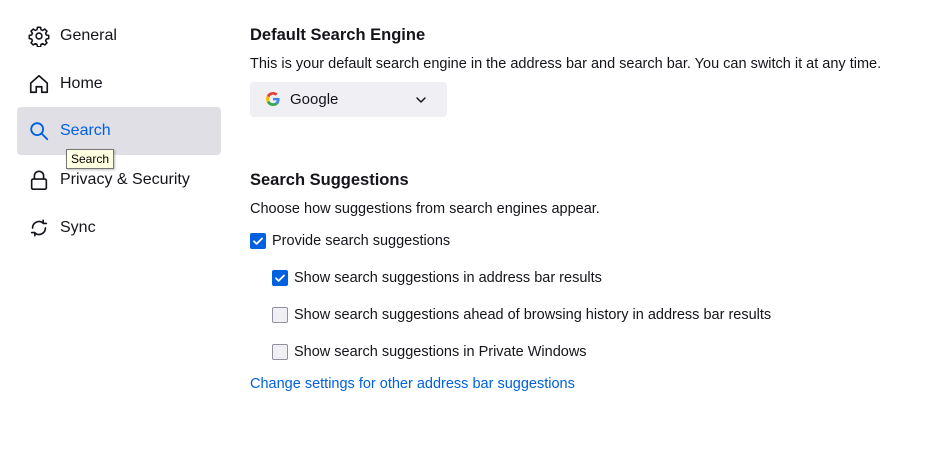 The width and height of the screenshot is (927, 449). Describe the element at coordinates (39, 131) in the screenshot. I see `search-icon` at that location.